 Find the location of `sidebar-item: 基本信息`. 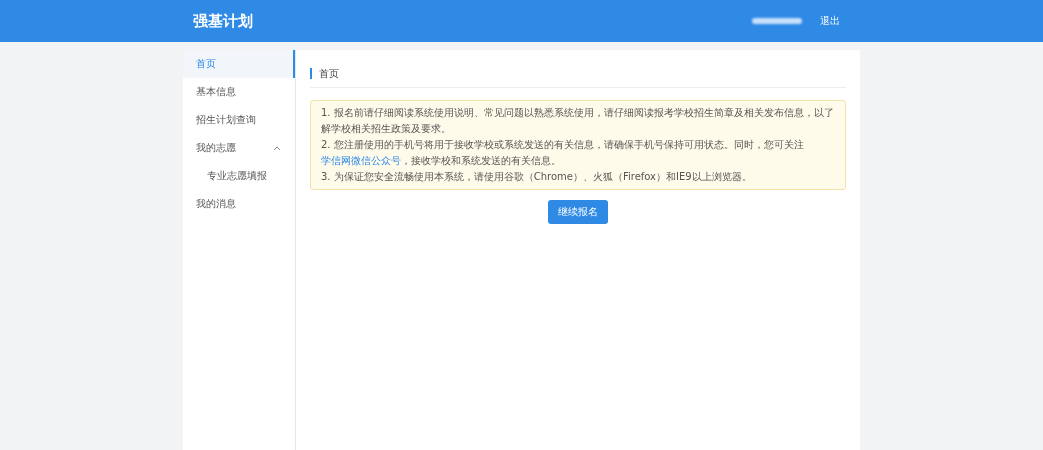

sidebar-item: 基本信息 is located at coordinates (239, 92).